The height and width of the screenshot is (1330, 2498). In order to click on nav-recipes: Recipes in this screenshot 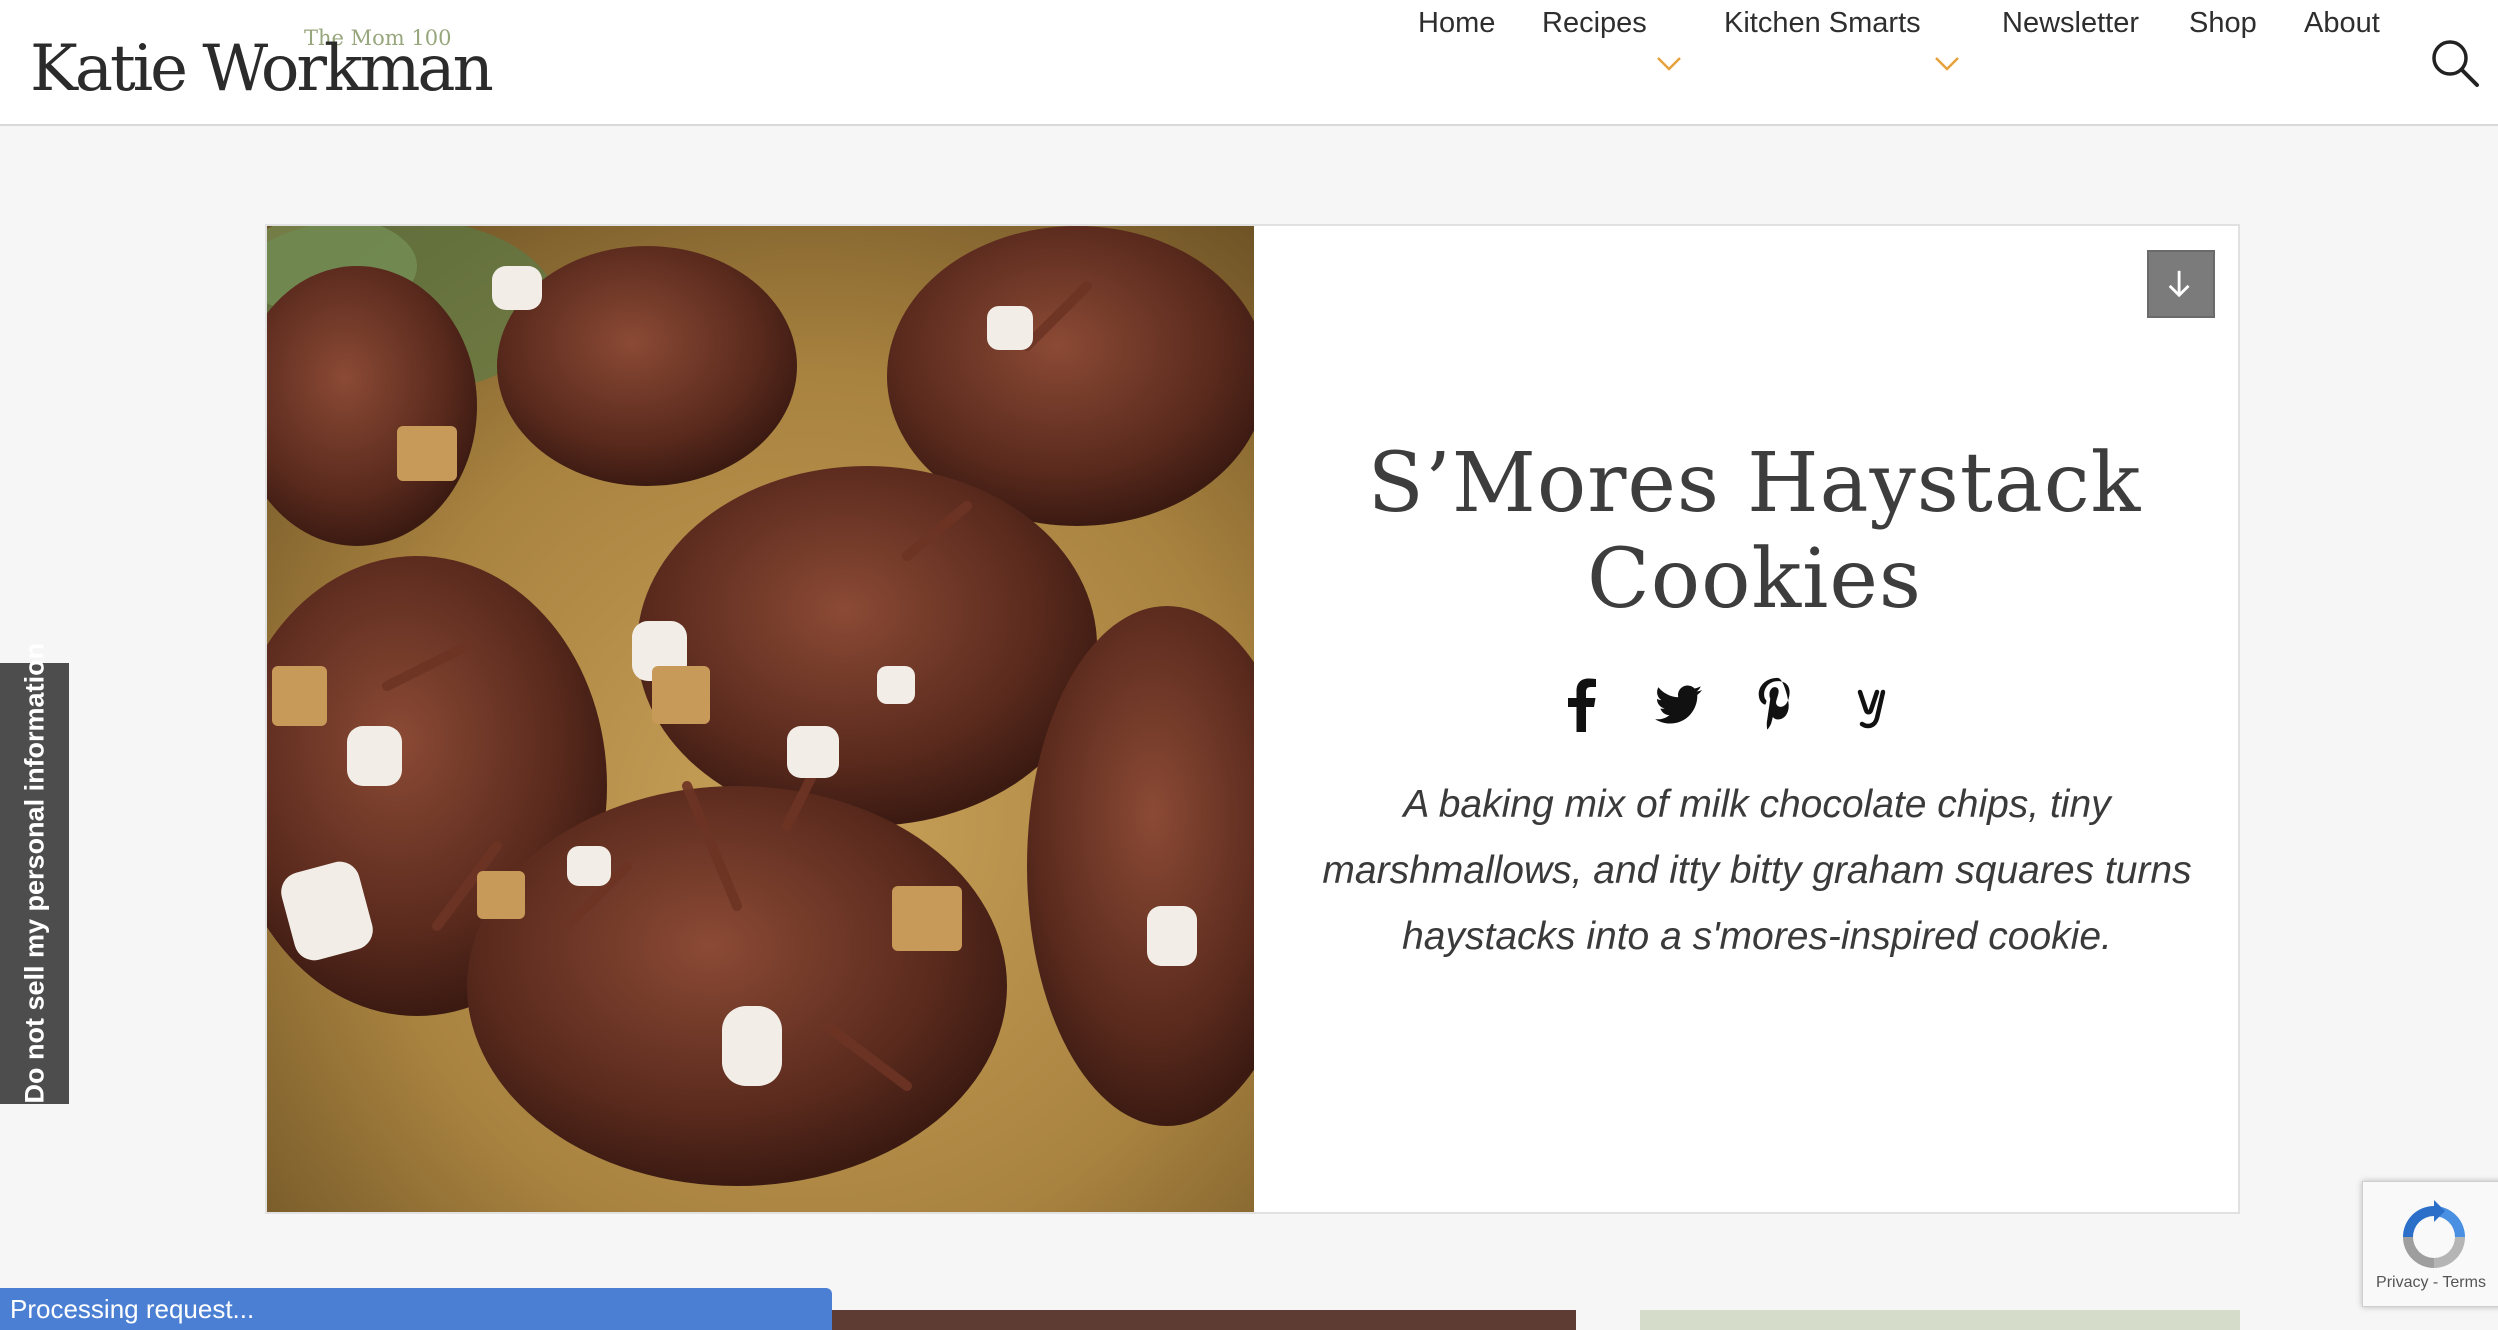, I will do `click(1594, 23)`.